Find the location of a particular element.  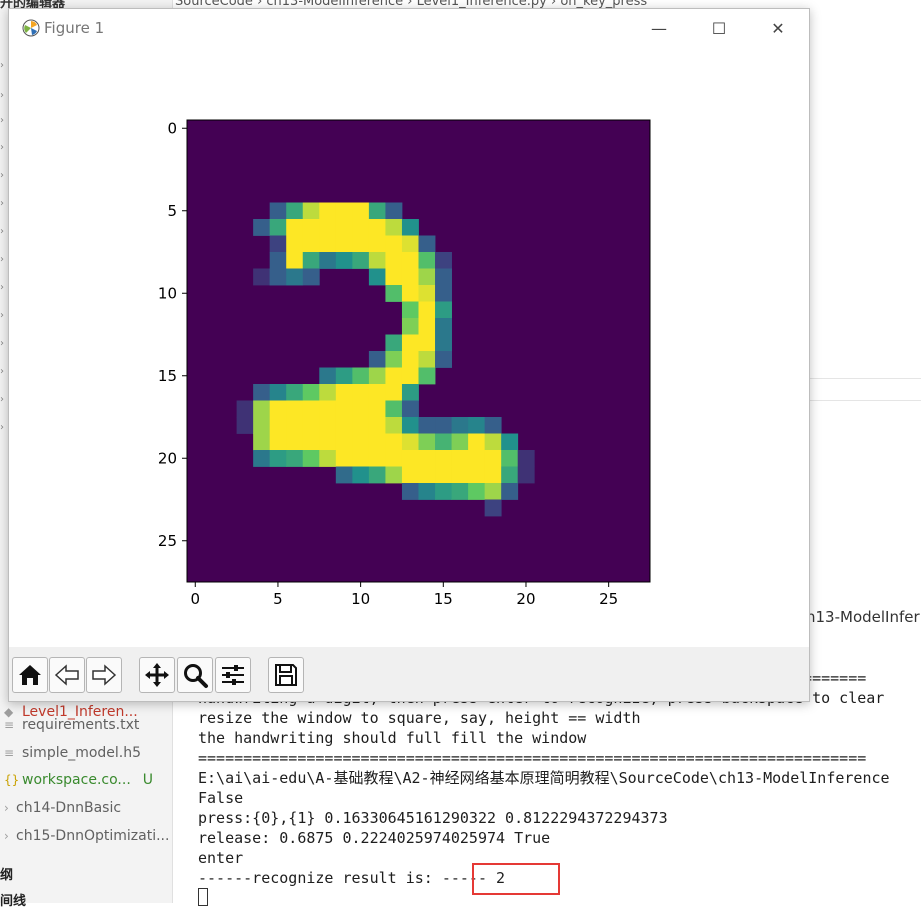

minimize-button: — is located at coordinates (659, 29).